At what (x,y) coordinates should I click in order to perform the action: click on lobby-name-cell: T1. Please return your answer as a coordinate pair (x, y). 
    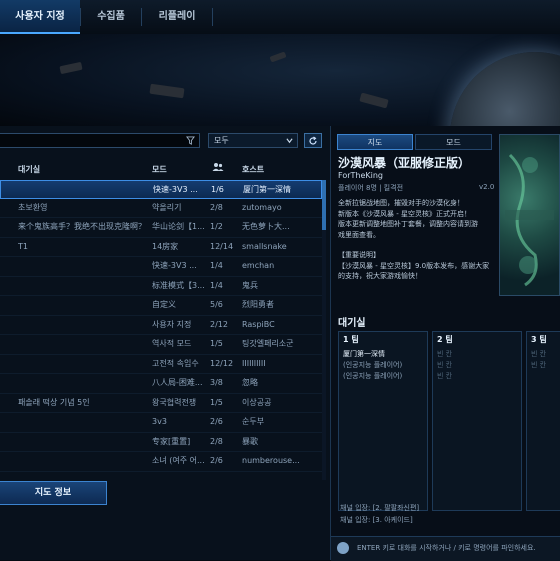
    Looking at the image, I should click on (23, 246).